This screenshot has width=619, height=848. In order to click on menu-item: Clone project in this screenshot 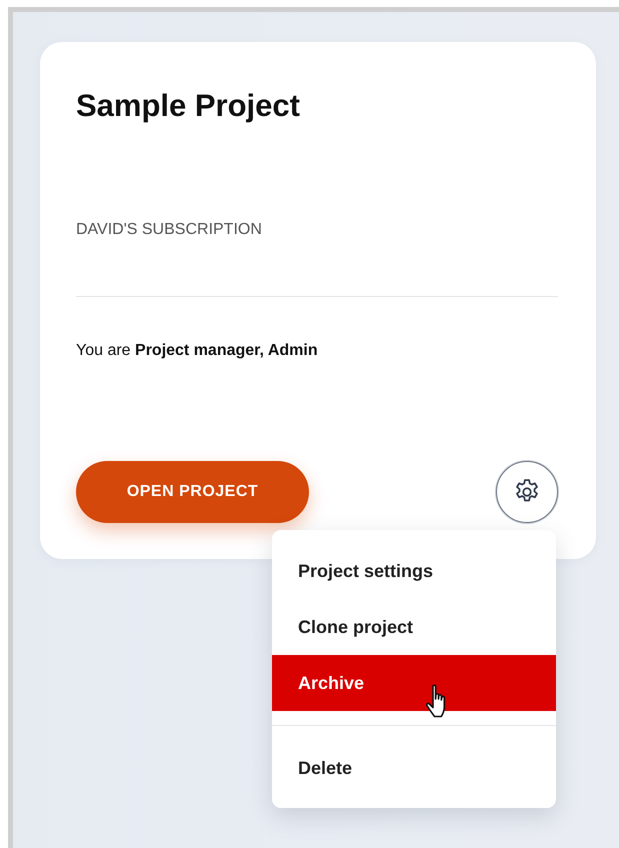, I will do `click(414, 627)`.